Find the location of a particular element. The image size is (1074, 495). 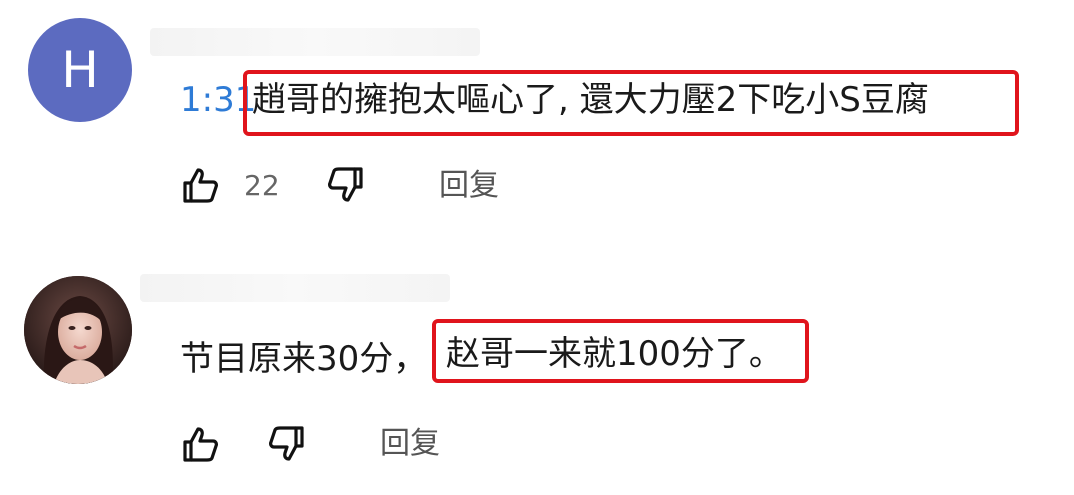

avatar is located at coordinates (78, 330).